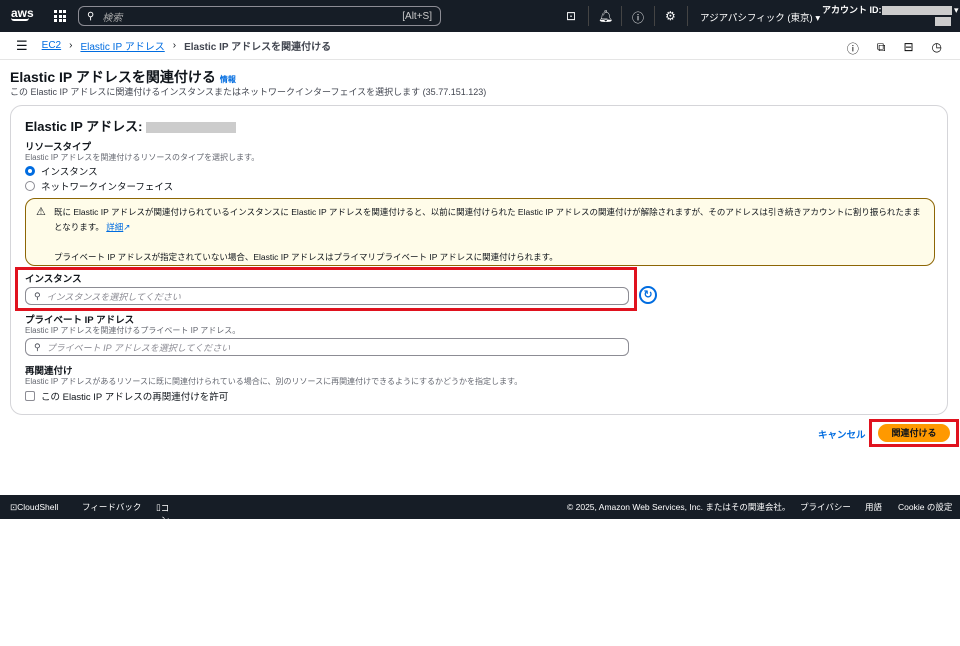 The height and width of the screenshot is (646, 960). Describe the element at coordinates (49, 371) in the screenshot. I see `reassoc-label: 再関連付け` at that location.